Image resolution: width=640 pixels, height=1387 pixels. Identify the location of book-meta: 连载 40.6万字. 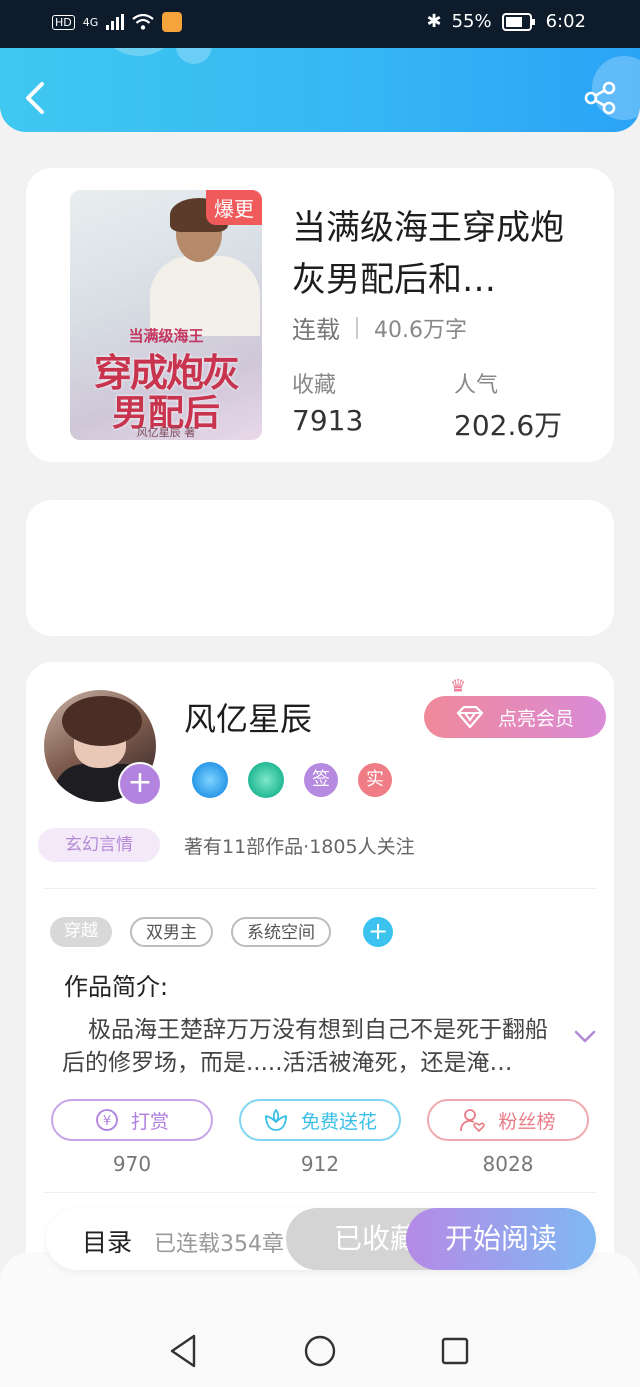
(379, 327).